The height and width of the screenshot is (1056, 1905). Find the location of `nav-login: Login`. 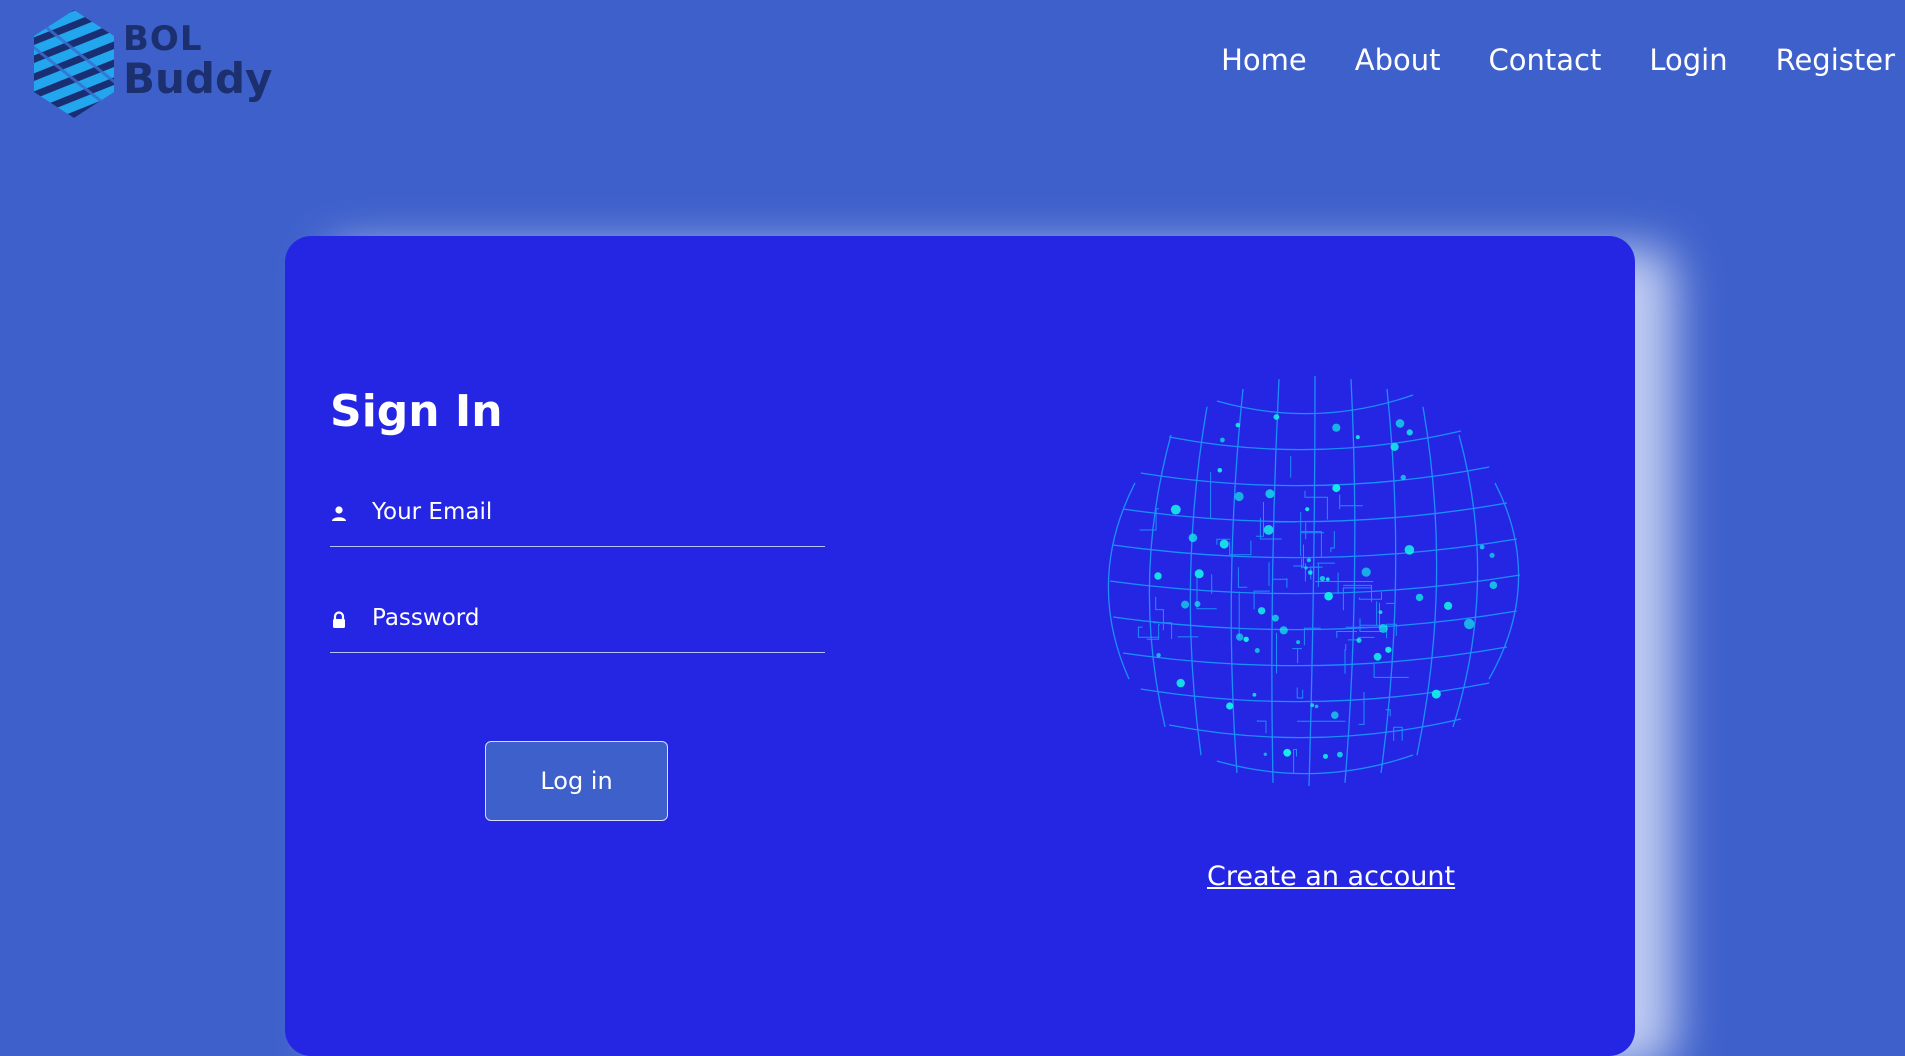

nav-login: Login is located at coordinates (1688, 60).